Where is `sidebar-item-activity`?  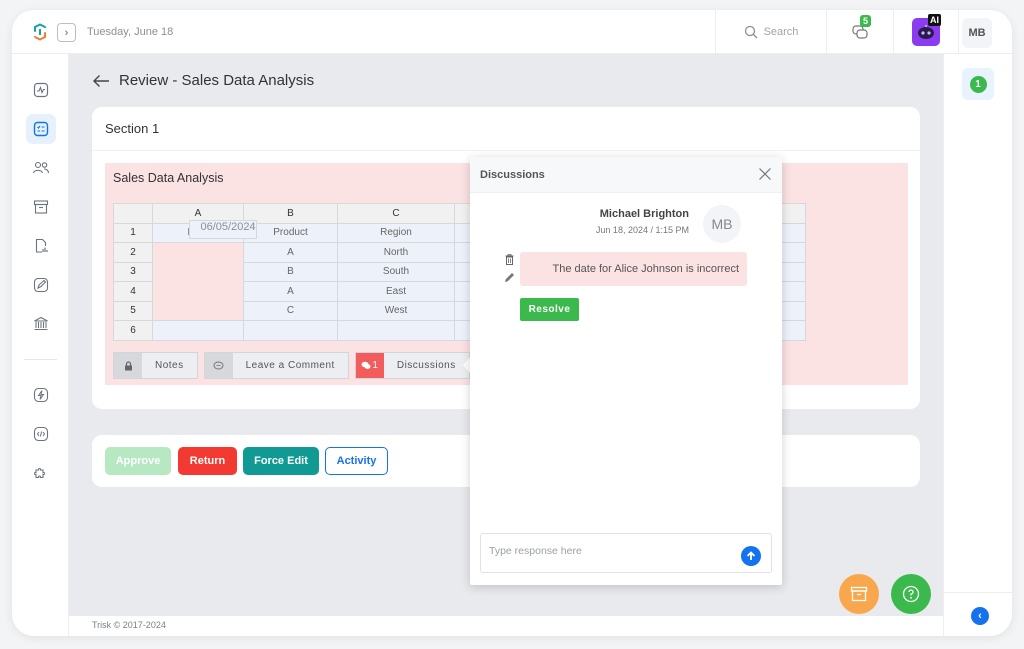 sidebar-item-activity is located at coordinates (41, 90).